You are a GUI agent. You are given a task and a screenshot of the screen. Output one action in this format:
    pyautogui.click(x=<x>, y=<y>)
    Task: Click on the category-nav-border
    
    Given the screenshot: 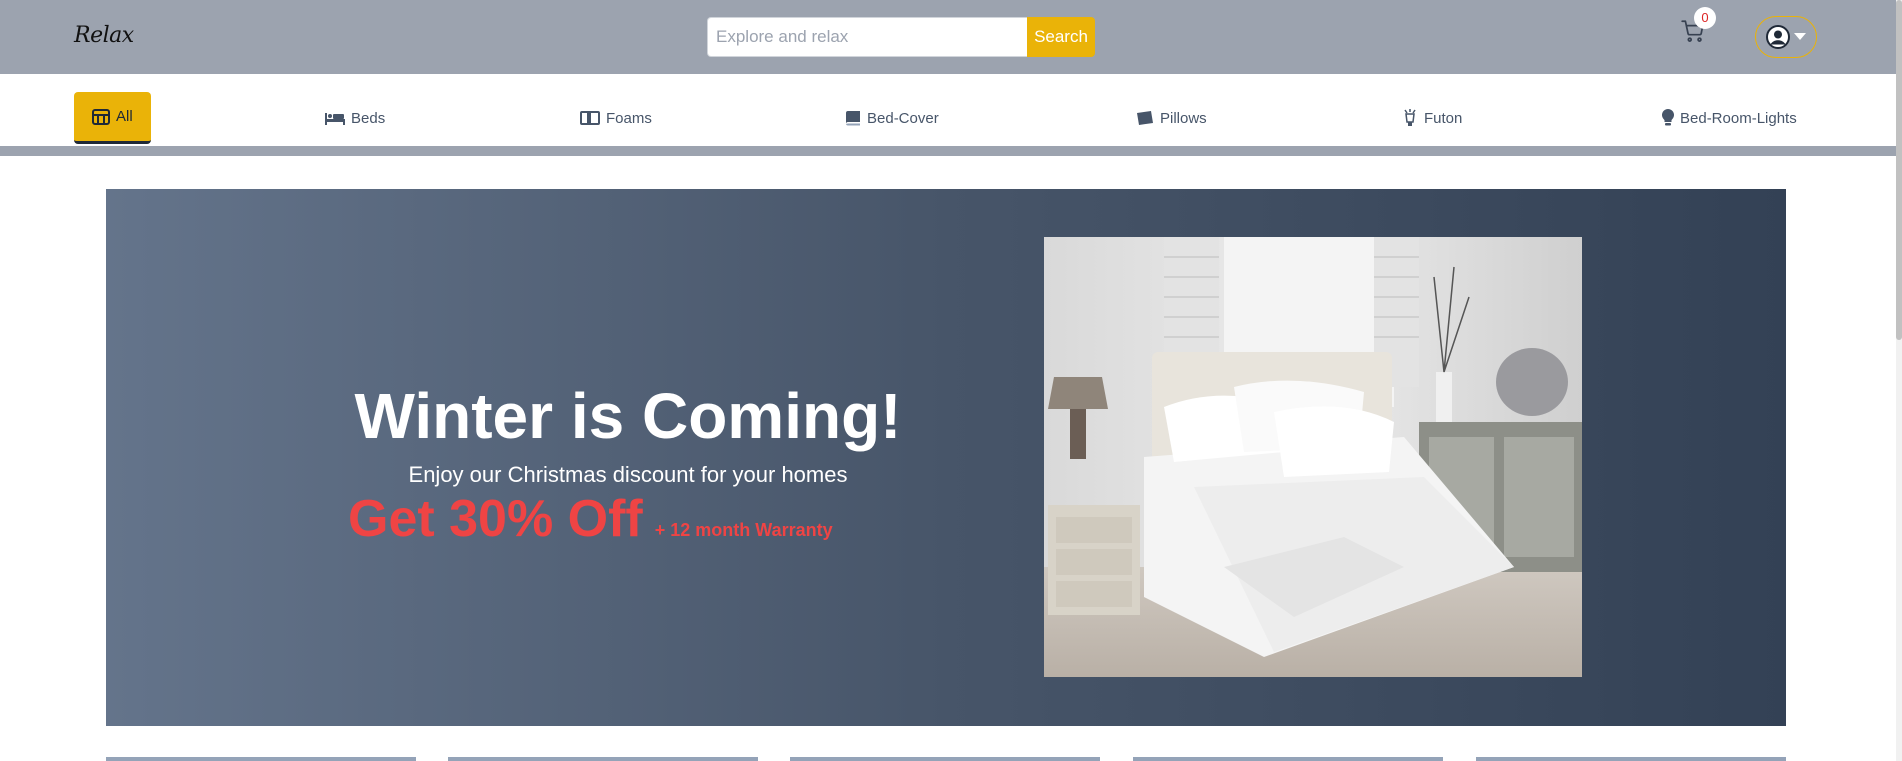 What is the action you would take?
    pyautogui.click(x=948, y=151)
    